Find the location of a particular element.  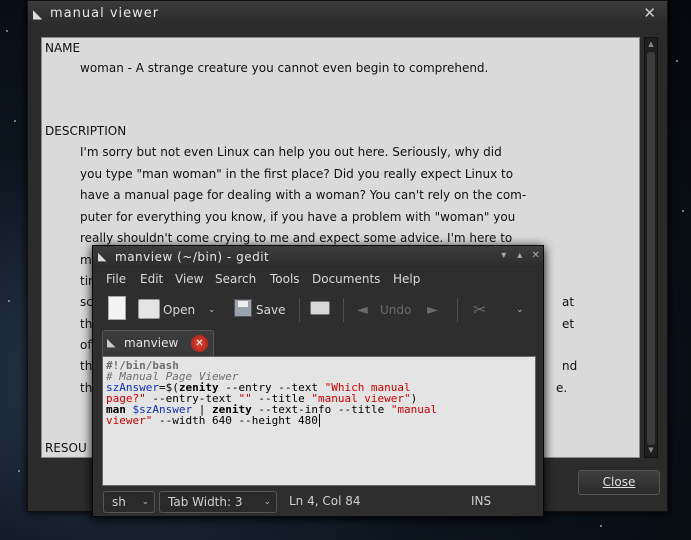

manual-viewer-titlebar: ◣ manual viewer ✕ is located at coordinates (347, 14).